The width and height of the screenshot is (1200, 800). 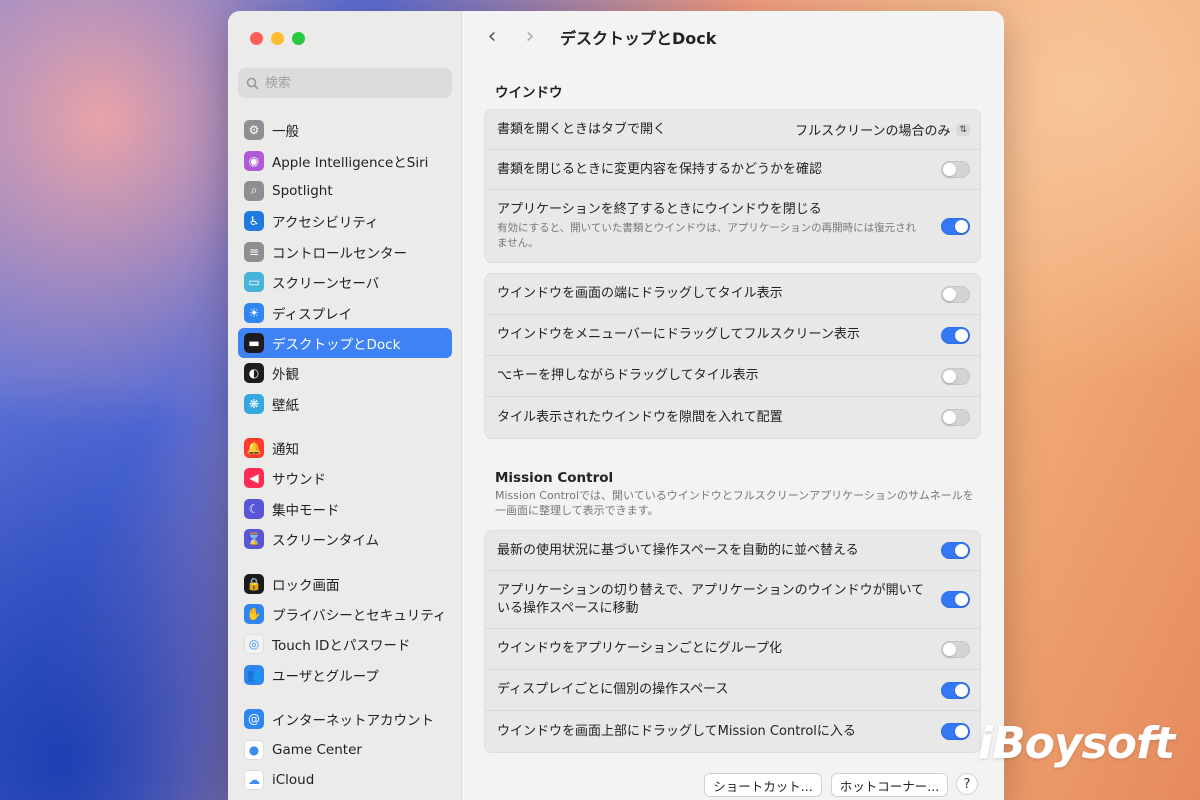 What do you see at coordinates (345, 509) in the screenshot?
I see `sidebar-item: ☾ 集中モード` at bounding box center [345, 509].